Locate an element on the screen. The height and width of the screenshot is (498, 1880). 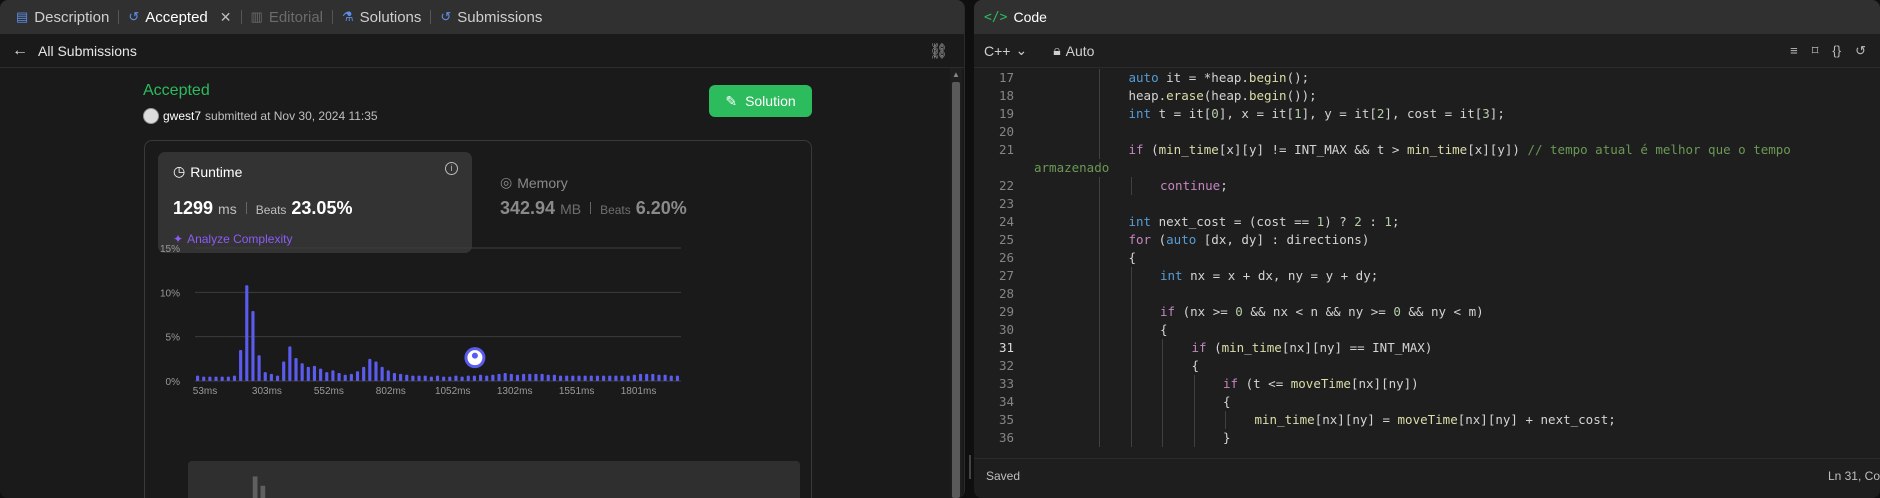
tab-accepted: ↺ Accepted ✕ is located at coordinates (179, 17).